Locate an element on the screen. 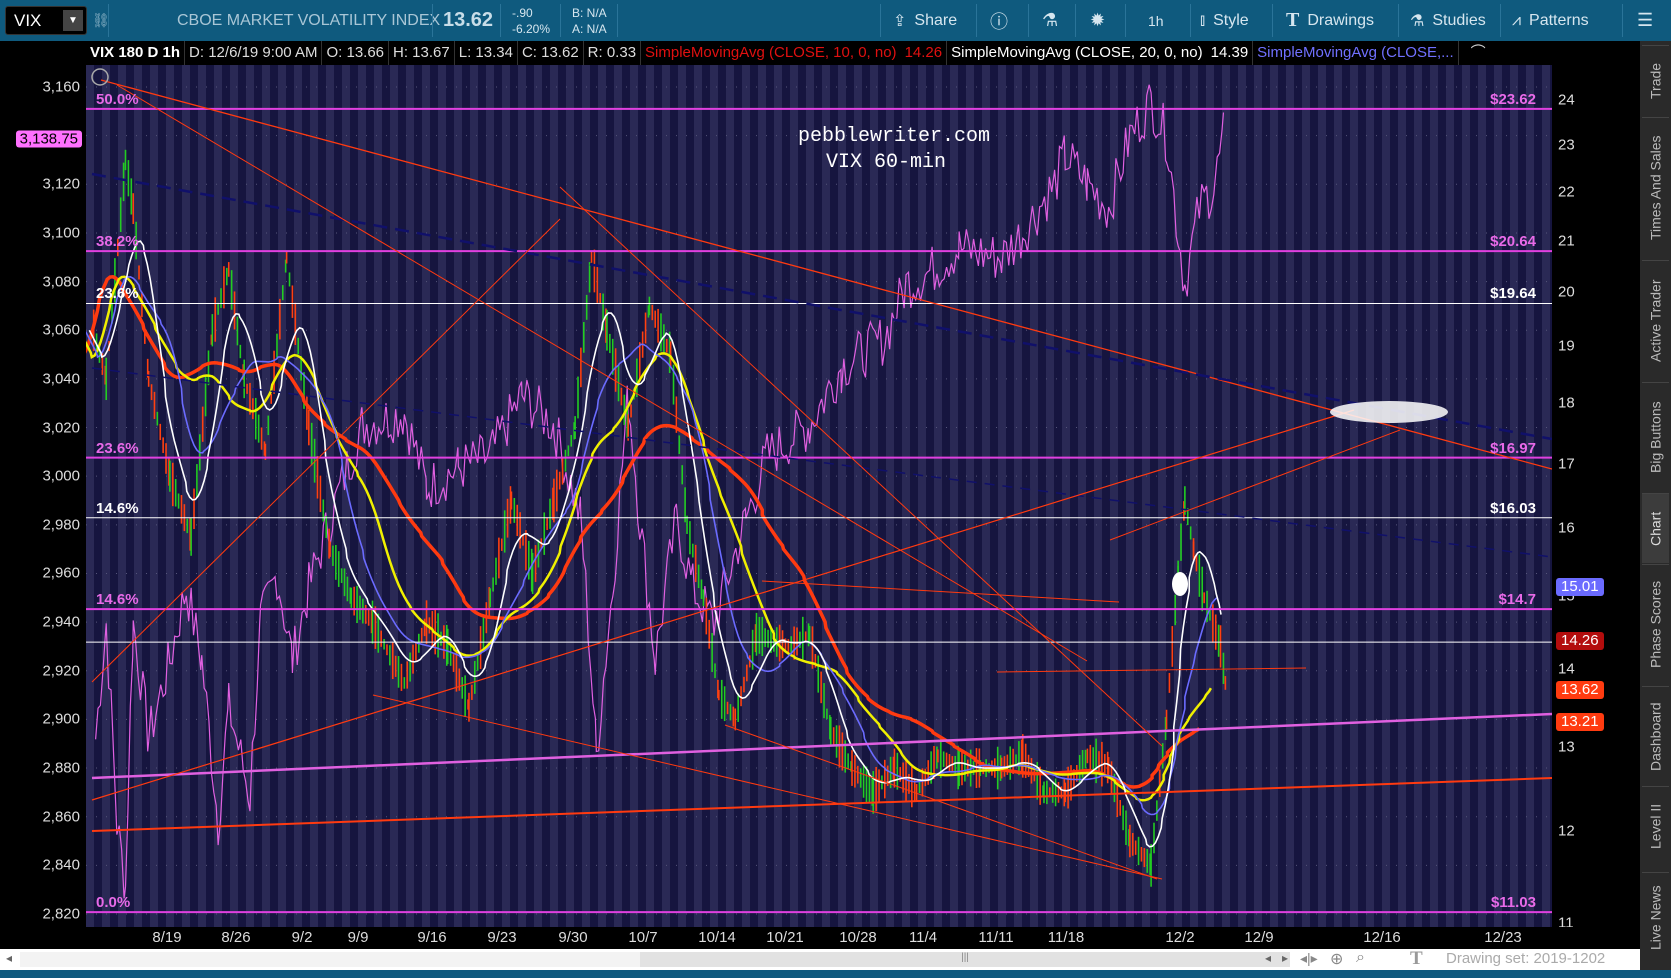  pattern-icon: ⩘ is located at coordinates (1517, 20).